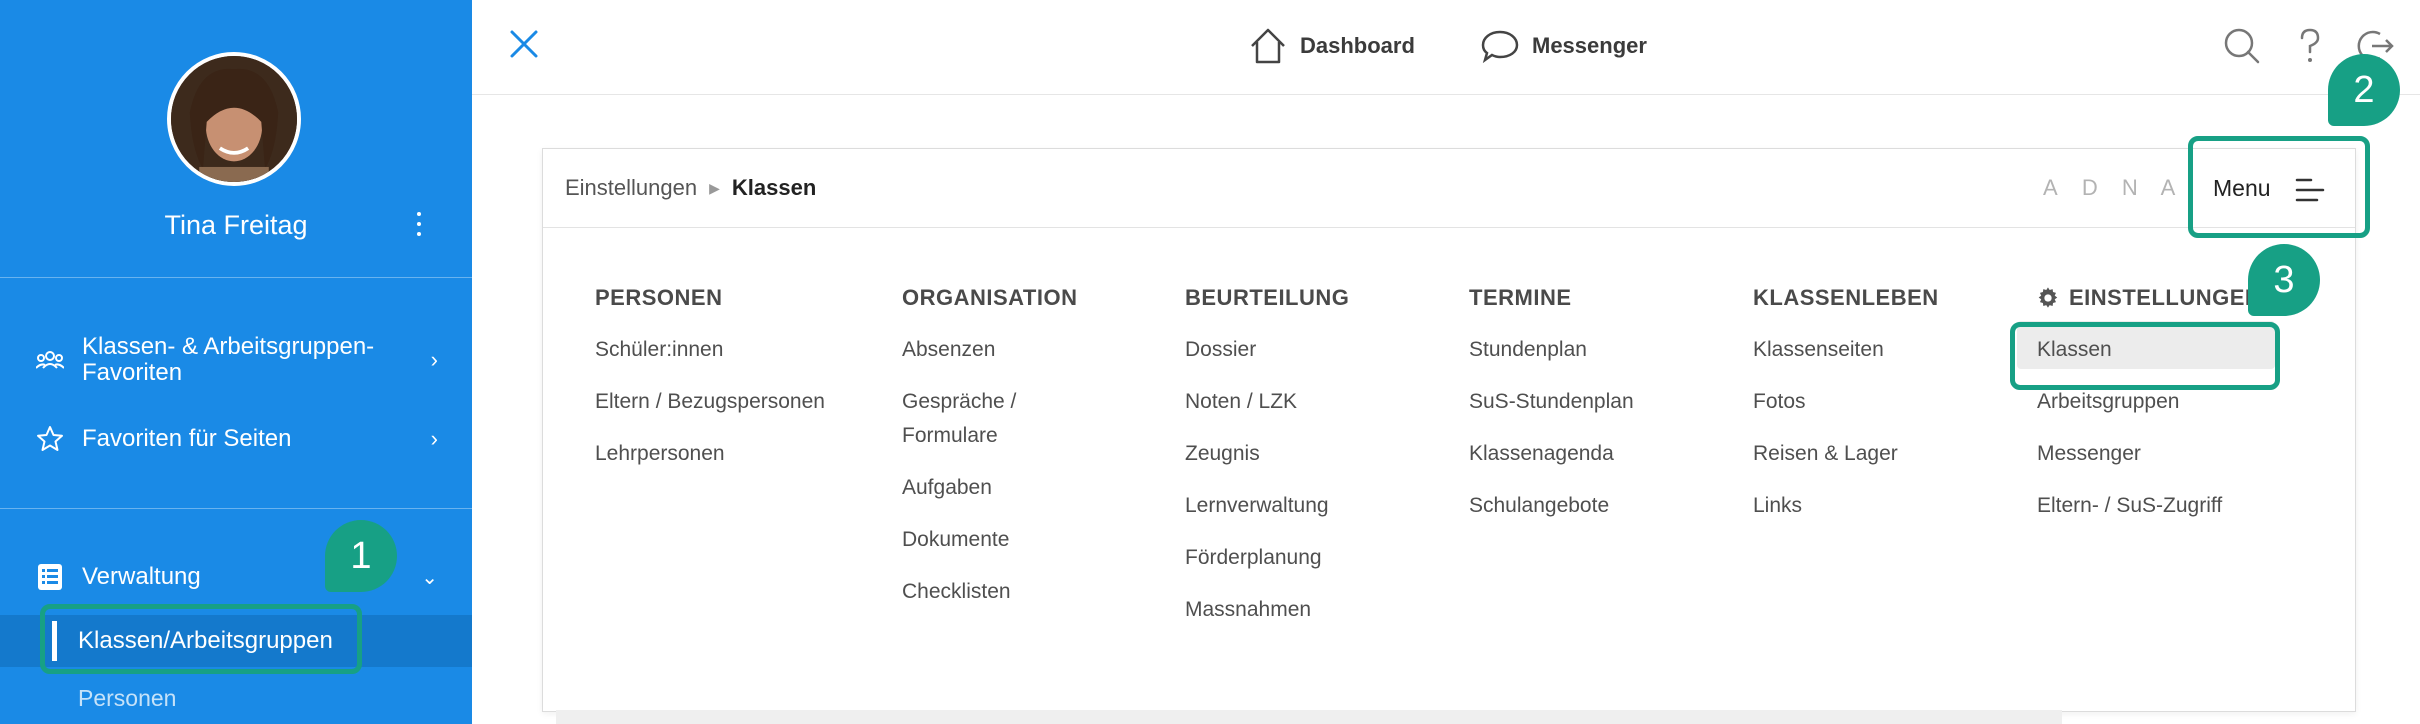  Describe the element at coordinates (1551, 402) in the screenshot. I see `menu-item-student-timetable: SuS-Stundenplan` at that location.